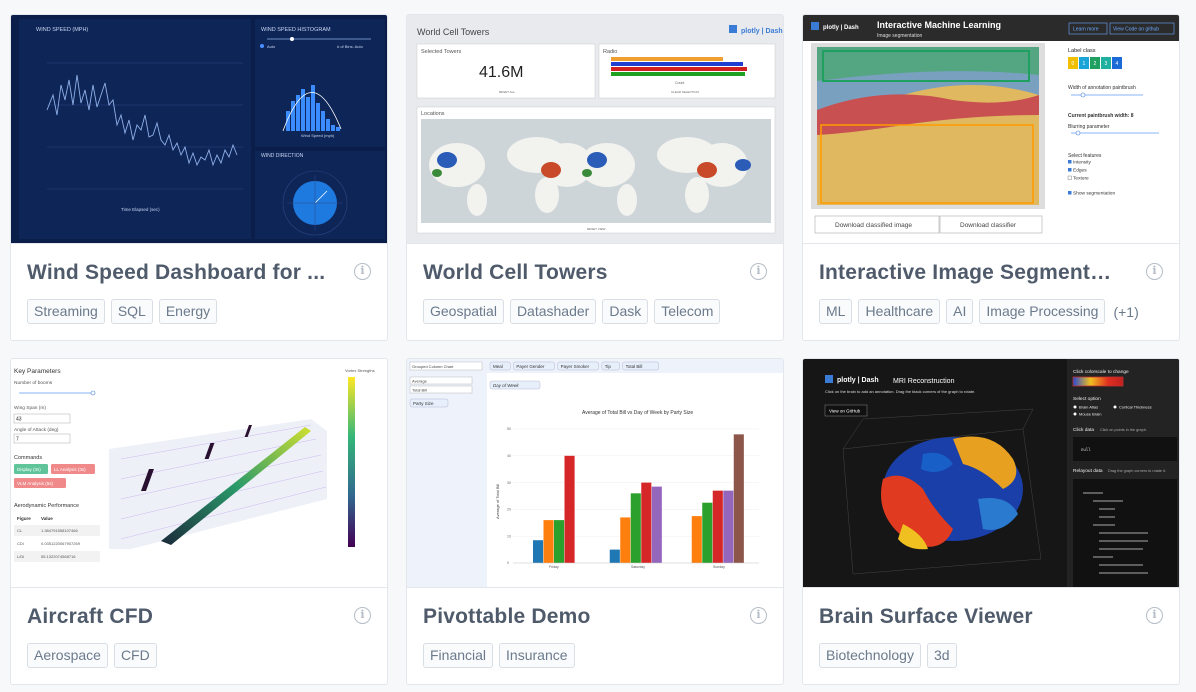 Image resolution: width=1196 pixels, height=692 pixels. What do you see at coordinates (515, 273) in the screenshot?
I see `card-title: World Cell Towers` at bounding box center [515, 273].